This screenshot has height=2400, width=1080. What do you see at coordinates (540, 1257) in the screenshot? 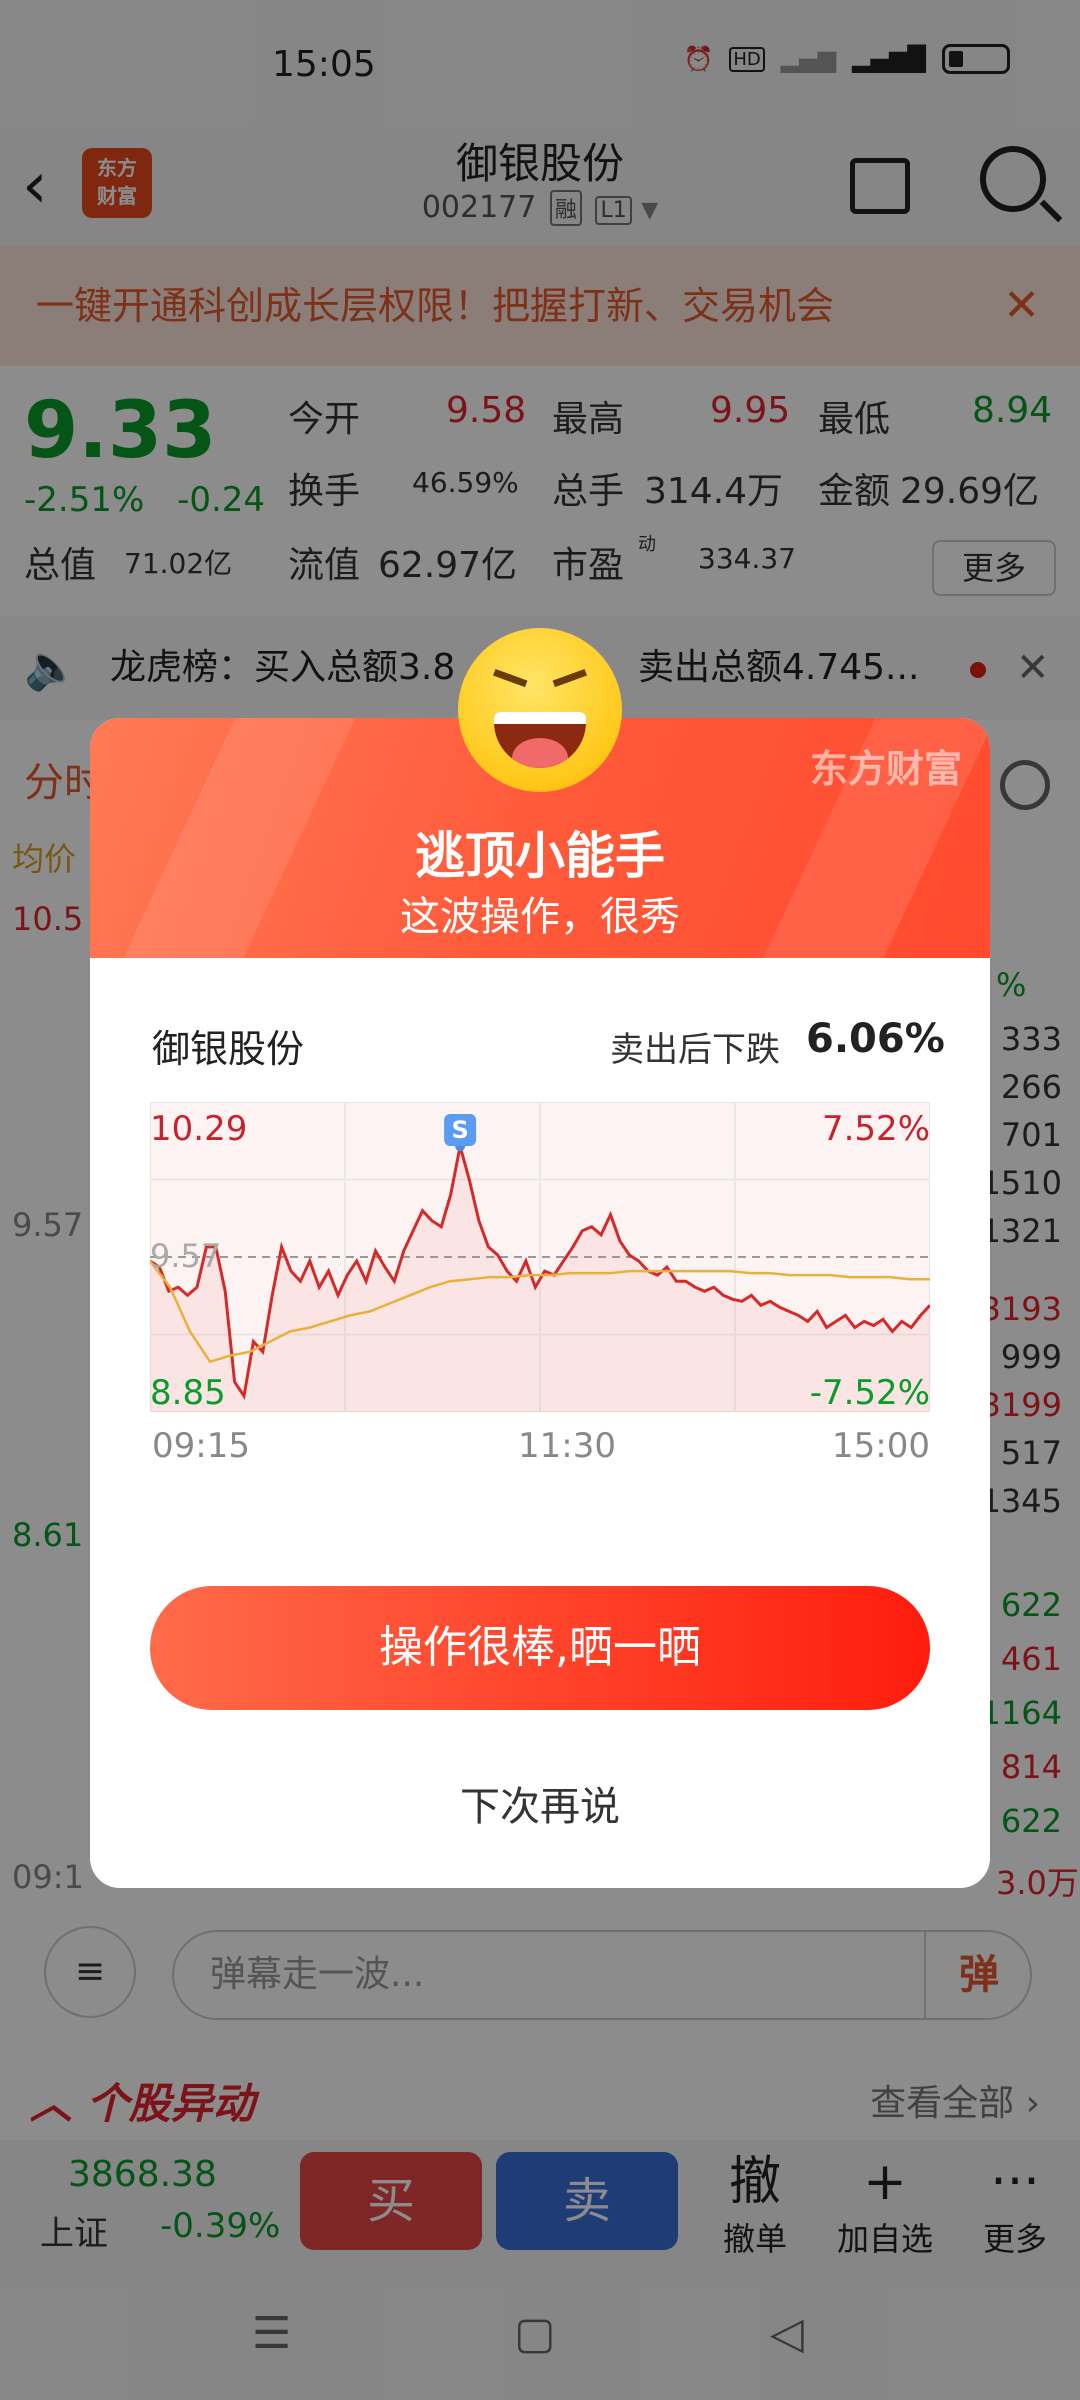
I see `intraday-mini-chart: S 10.29 7.52% 9.57 8.85 -7.52%` at bounding box center [540, 1257].